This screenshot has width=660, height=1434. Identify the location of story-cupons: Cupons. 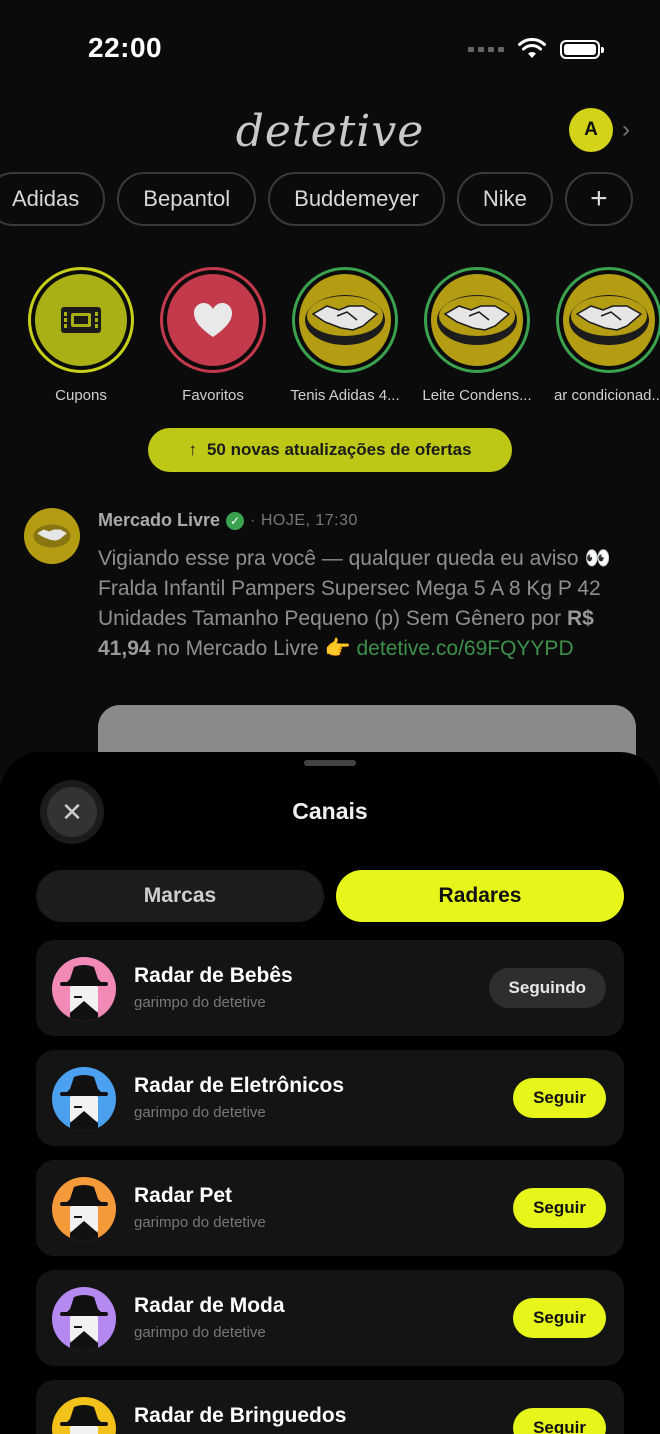
(81, 335).